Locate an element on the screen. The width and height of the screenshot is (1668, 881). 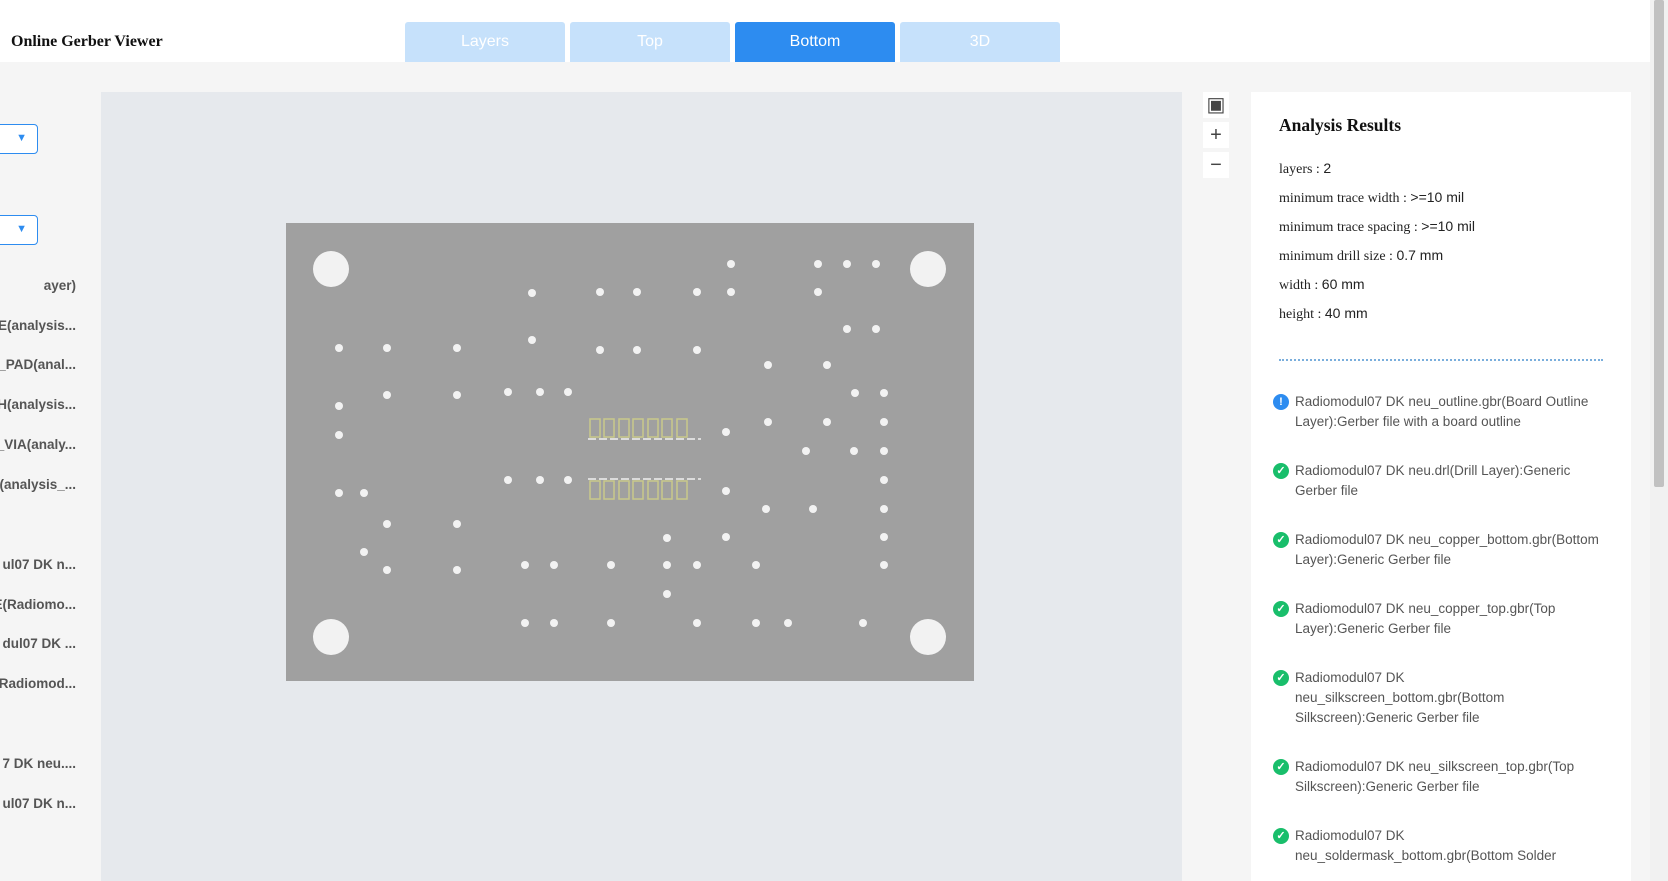
drill-holes is located at coordinates (611, 443).